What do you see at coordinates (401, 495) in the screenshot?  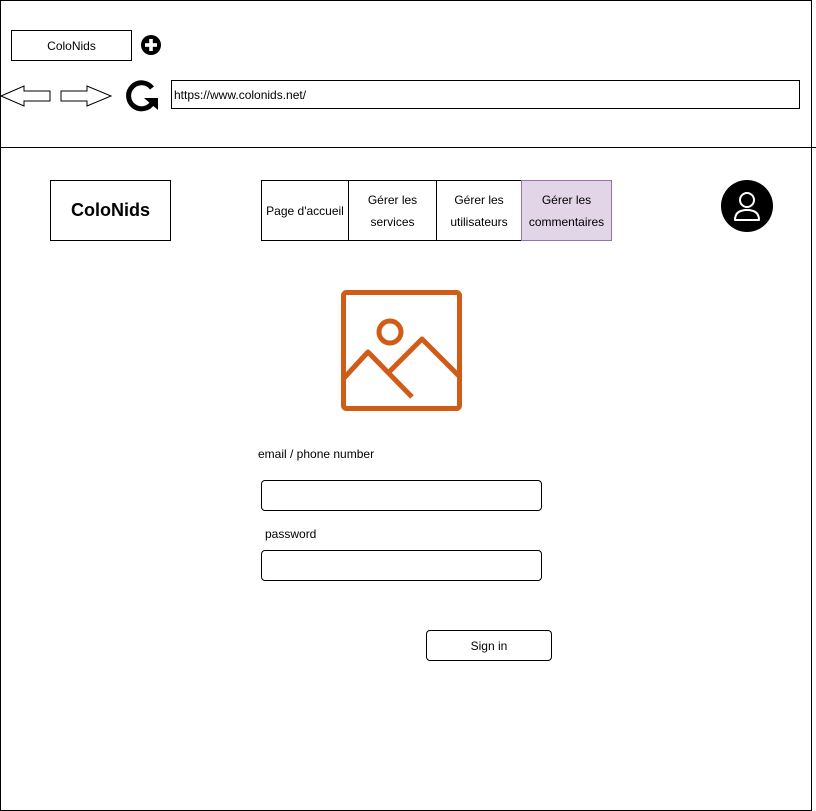 I see `email-field` at bounding box center [401, 495].